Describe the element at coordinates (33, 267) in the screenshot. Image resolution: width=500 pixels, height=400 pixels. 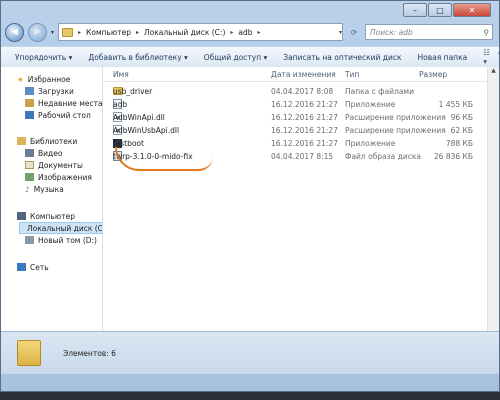
I see `nav-network: Сеть` at that location.